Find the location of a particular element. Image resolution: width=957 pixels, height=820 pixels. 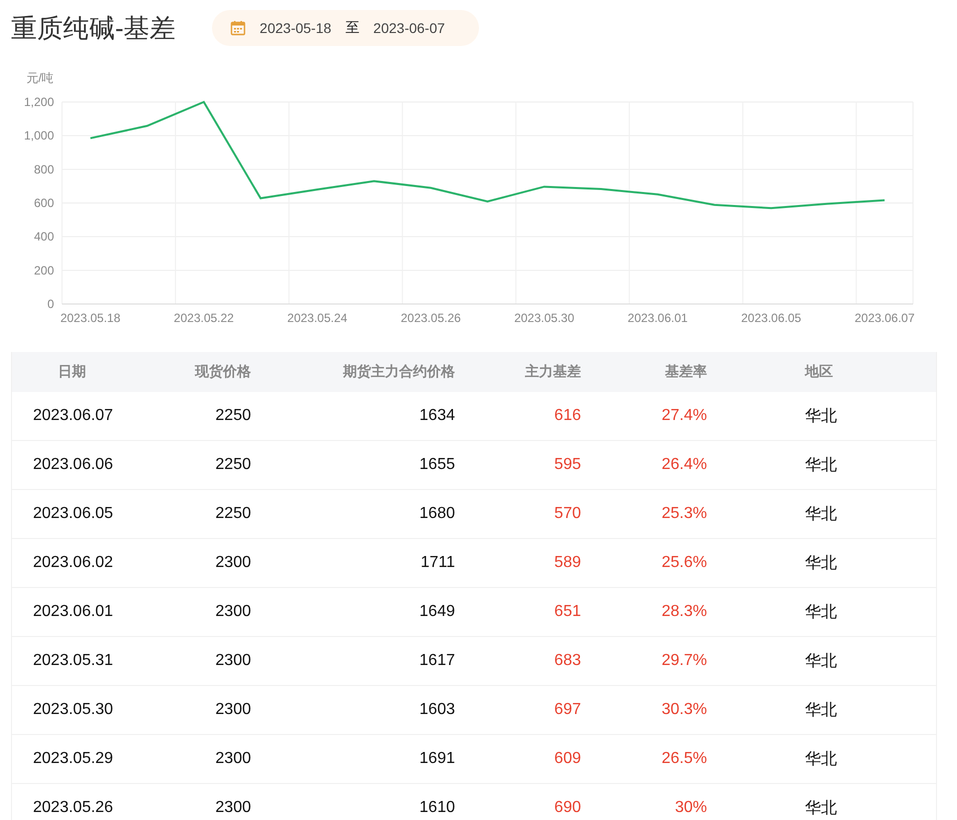

column-header: 基差率 is located at coordinates (686, 372).